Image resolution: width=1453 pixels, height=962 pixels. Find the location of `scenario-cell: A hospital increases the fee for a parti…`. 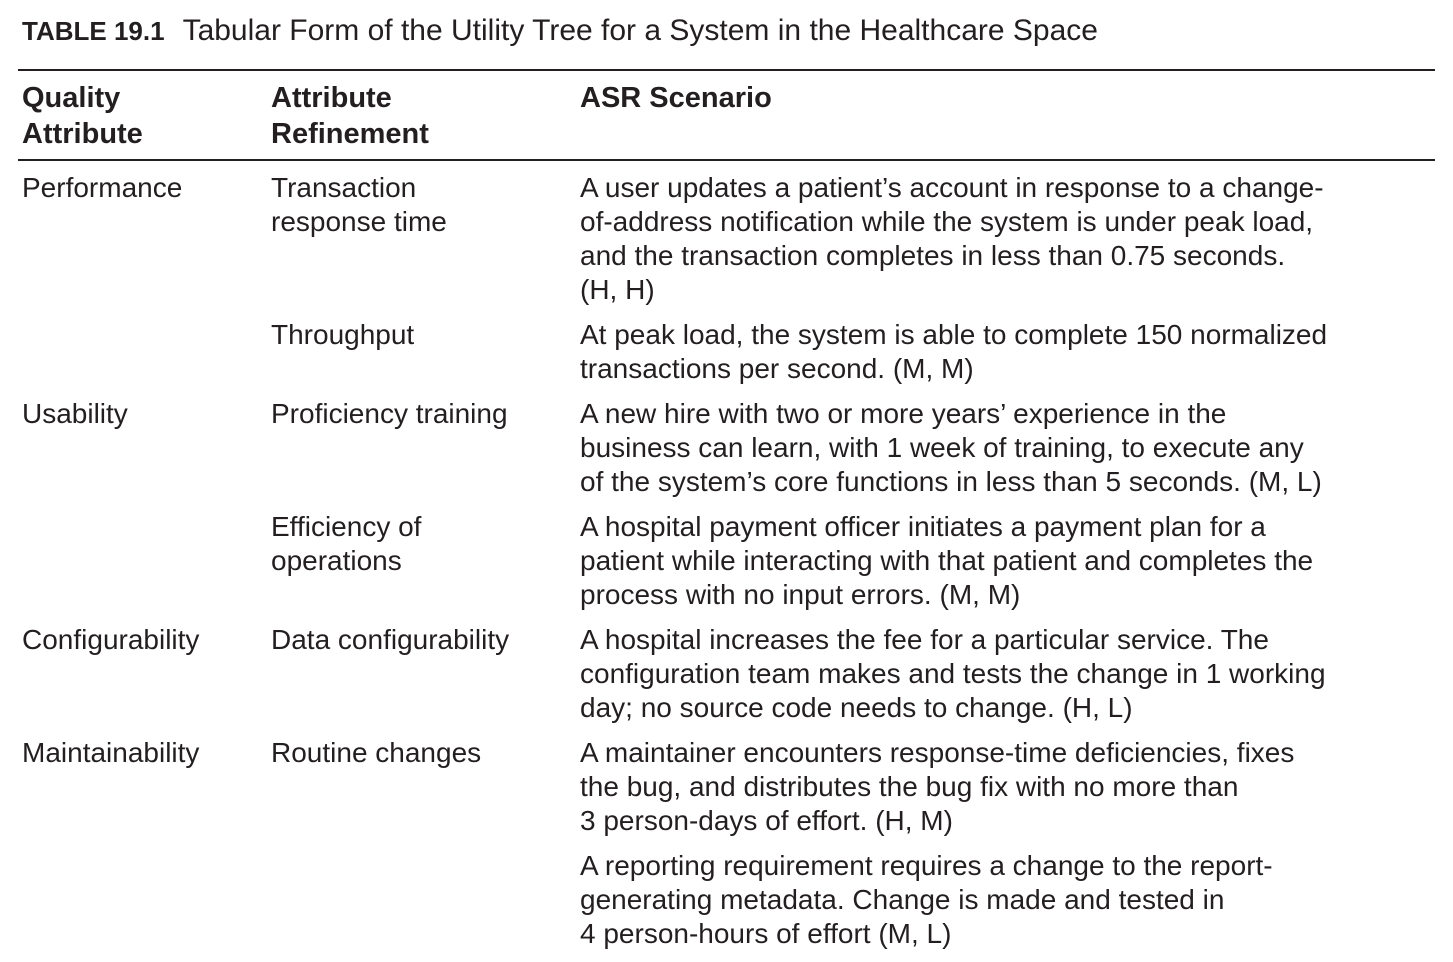

scenario-cell: A hospital increases the fee for a parti… is located at coordinates (953, 673).